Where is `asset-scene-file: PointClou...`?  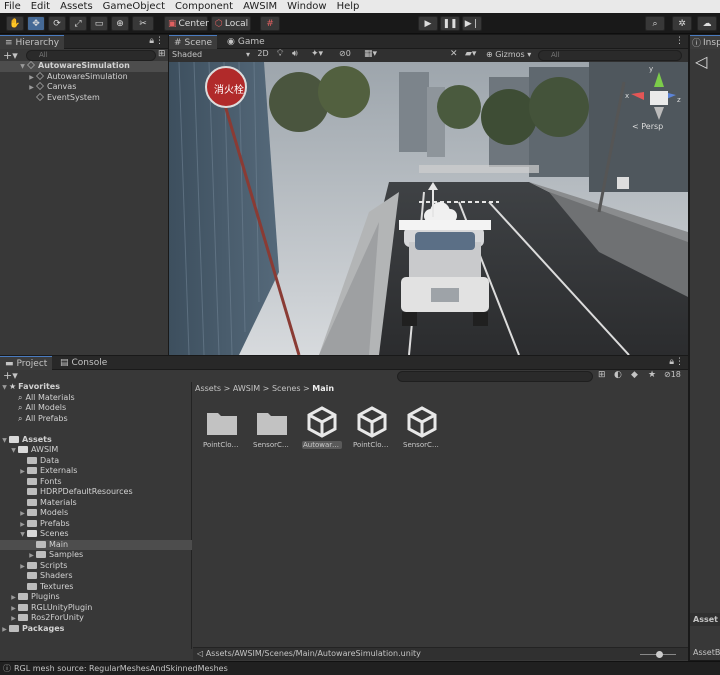 asset-scene-file: PointClou... is located at coordinates (372, 427).